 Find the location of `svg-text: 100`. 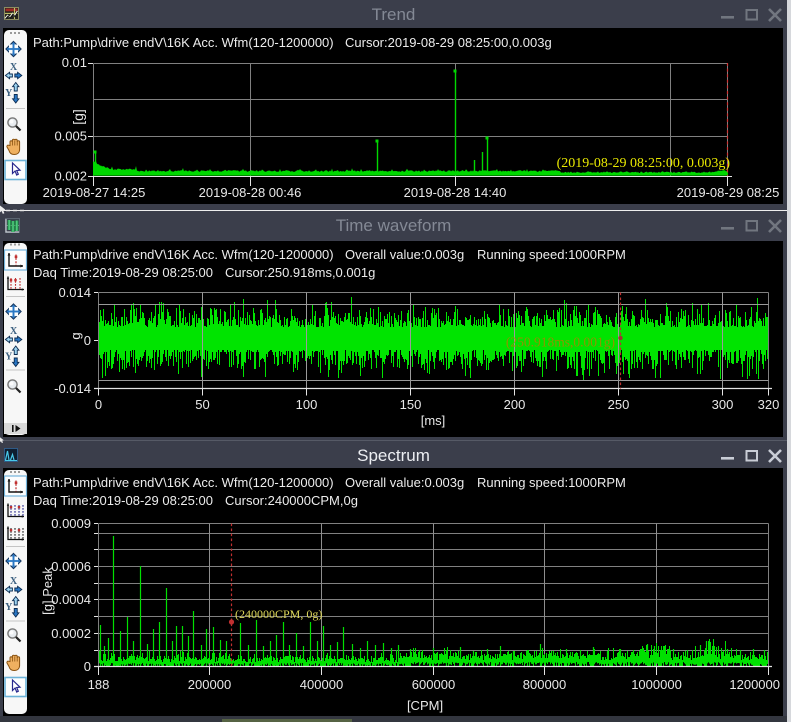

svg-text: 100 is located at coordinates (307, 404).